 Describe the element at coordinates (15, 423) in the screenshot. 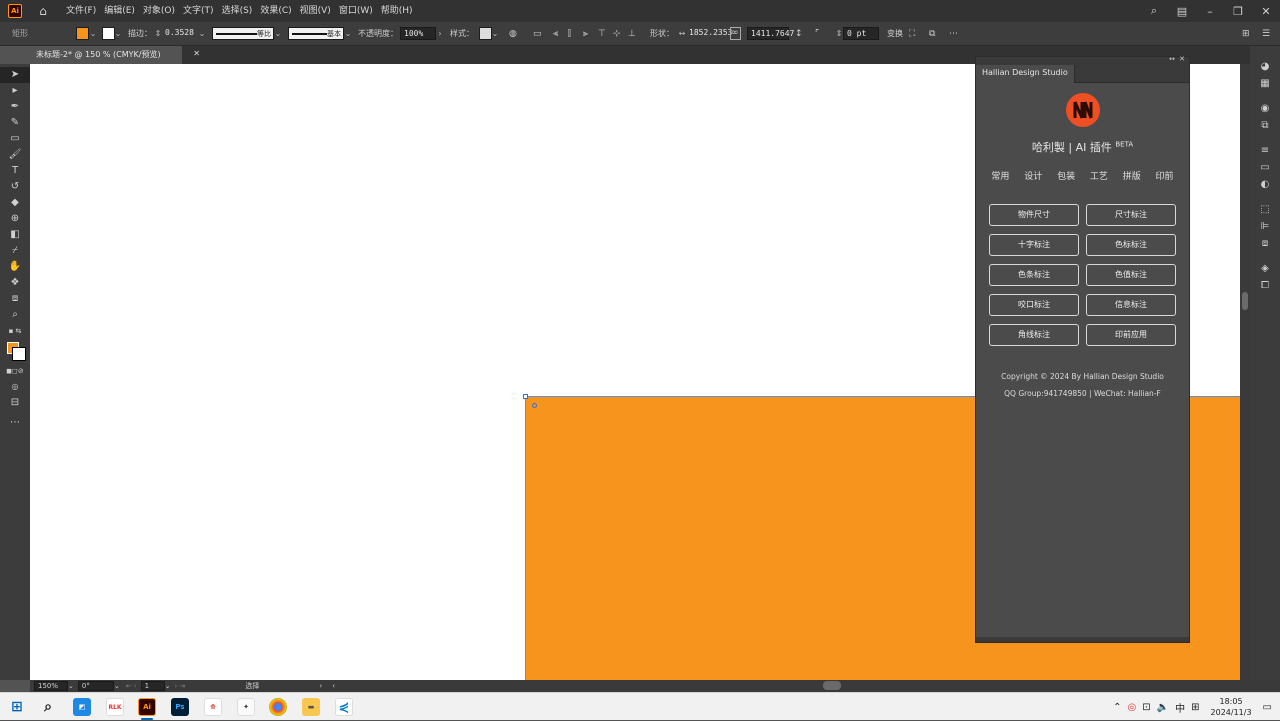

I see `more-tools-icon: ⋯` at that location.